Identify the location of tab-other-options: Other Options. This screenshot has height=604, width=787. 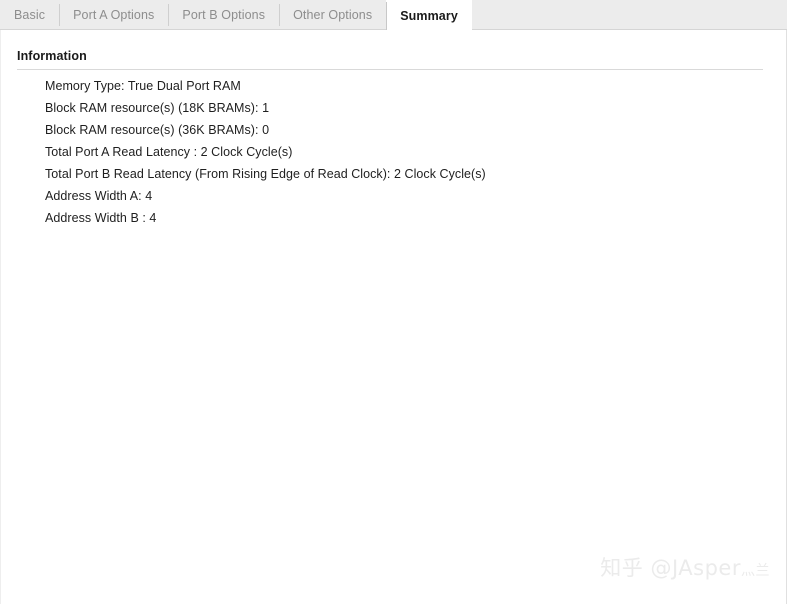
(332, 15).